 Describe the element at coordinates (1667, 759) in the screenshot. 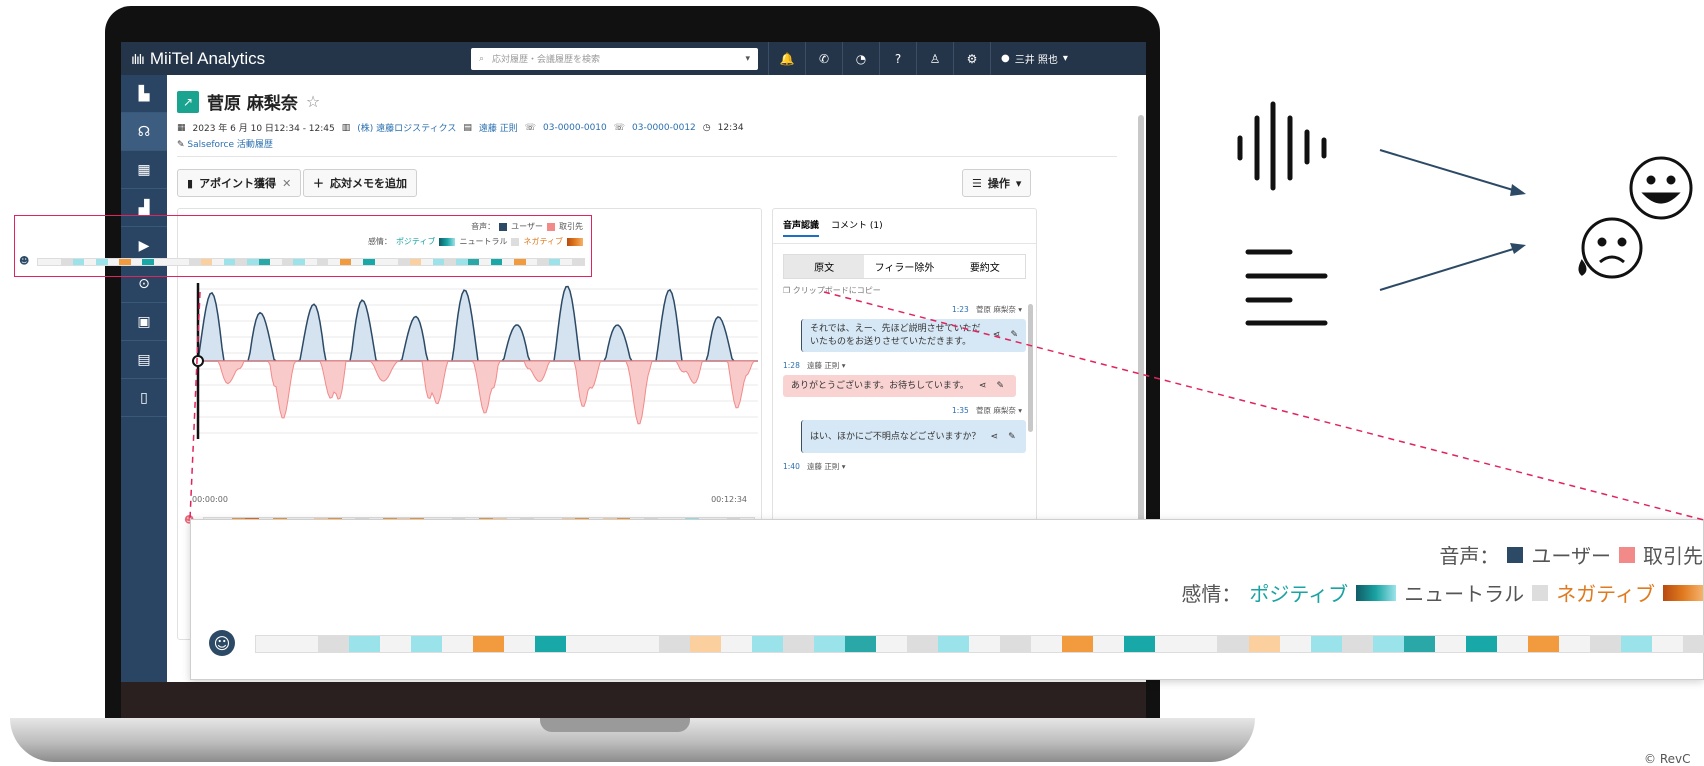

I see `copyright: © RevC` at that location.